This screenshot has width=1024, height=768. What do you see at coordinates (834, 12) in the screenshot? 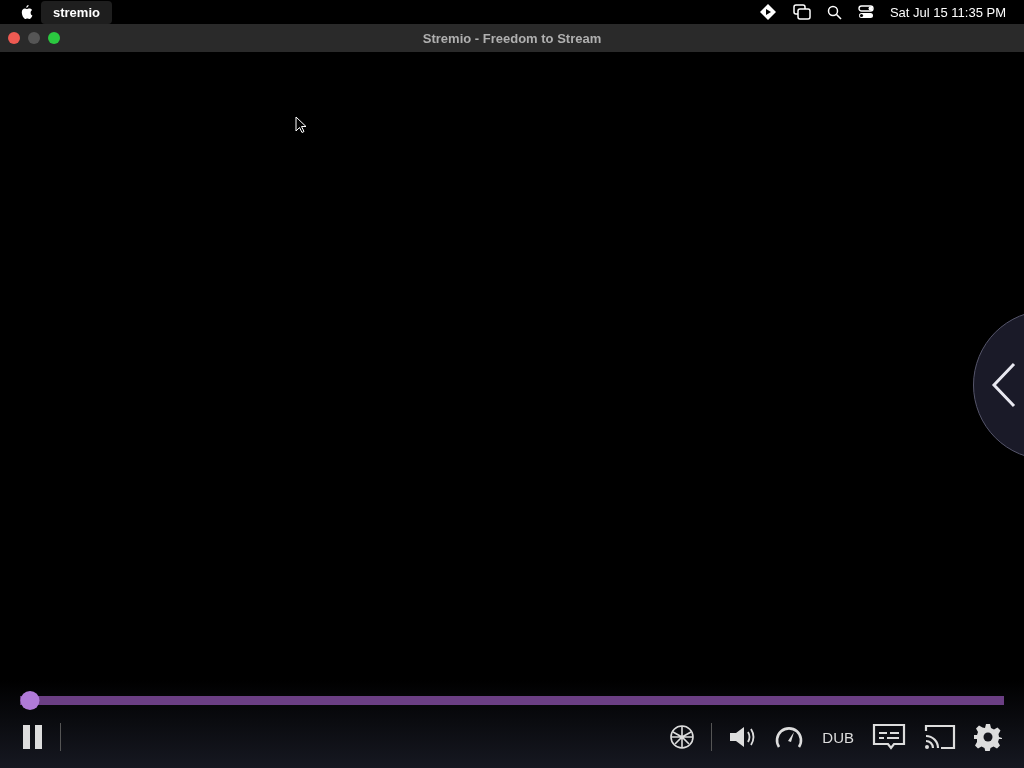
I see `search-icon` at bounding box center [834, 12].